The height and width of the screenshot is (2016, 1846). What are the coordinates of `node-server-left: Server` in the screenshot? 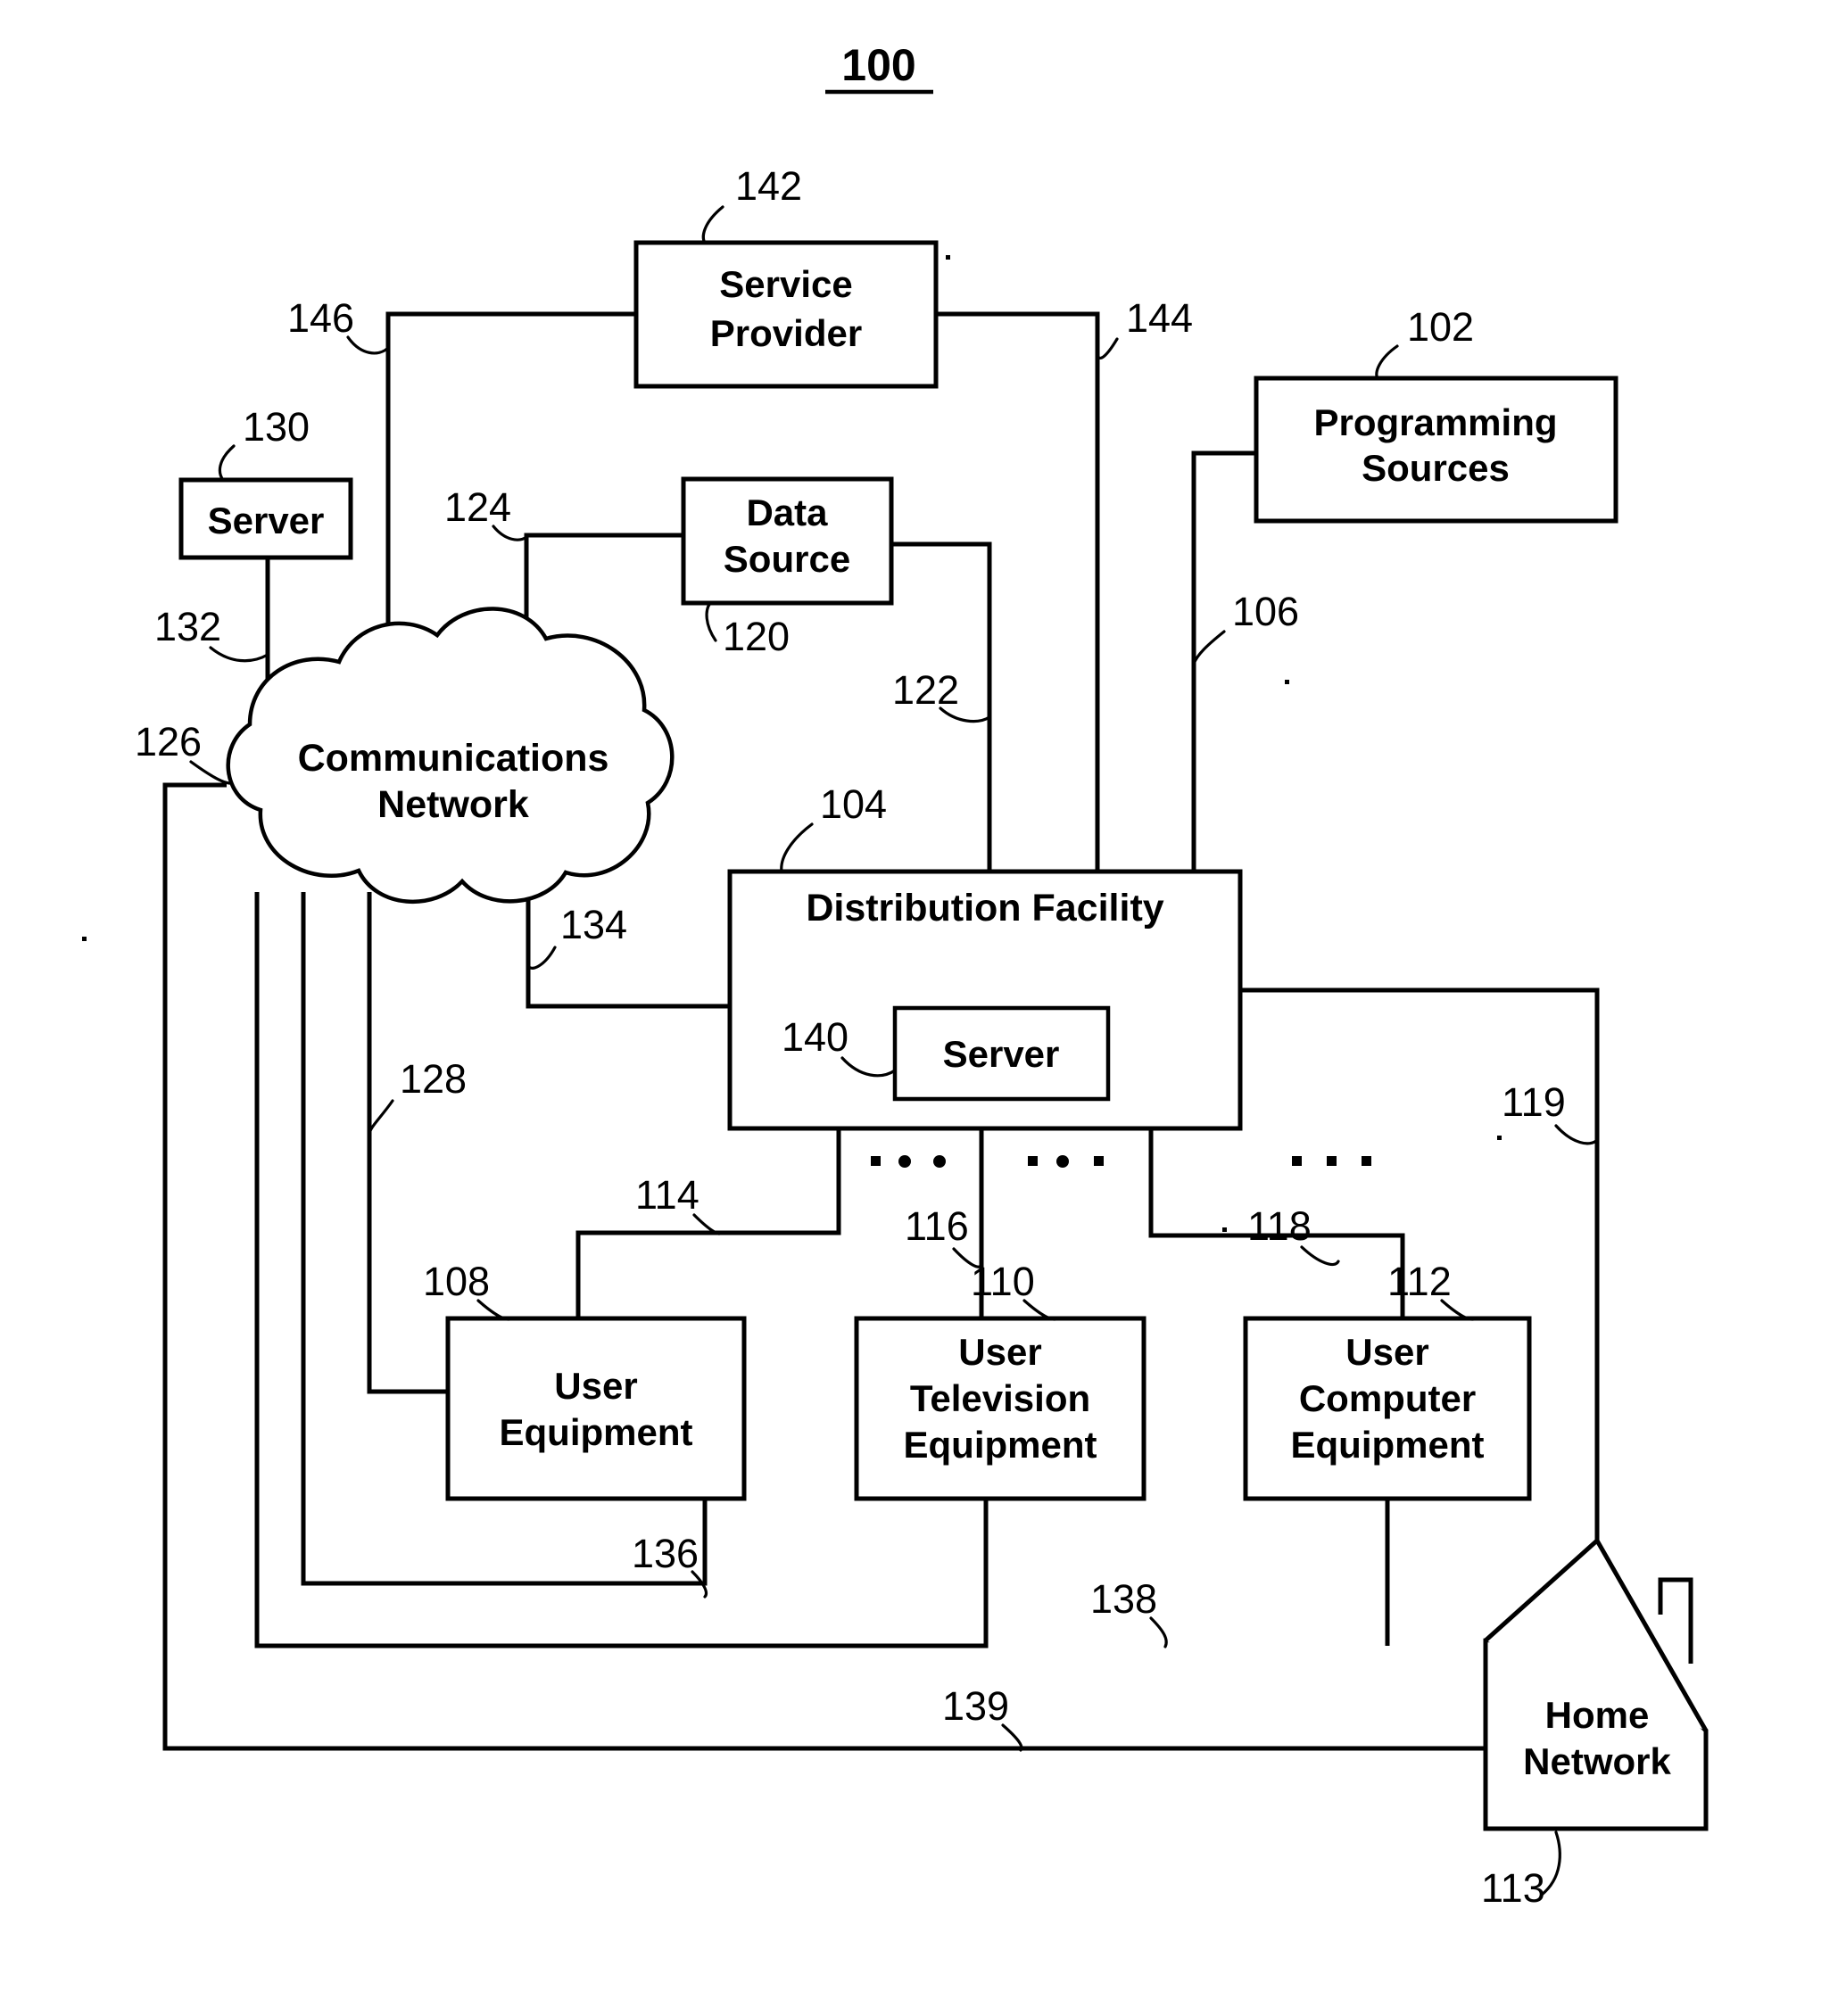 It's located at (265, 518).